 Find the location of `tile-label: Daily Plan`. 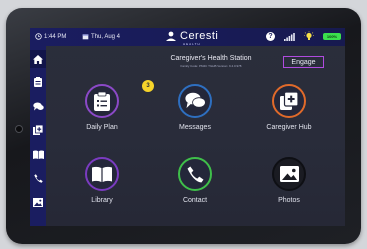

tile-label: Daily Plan is located at coordinates (102, 127).